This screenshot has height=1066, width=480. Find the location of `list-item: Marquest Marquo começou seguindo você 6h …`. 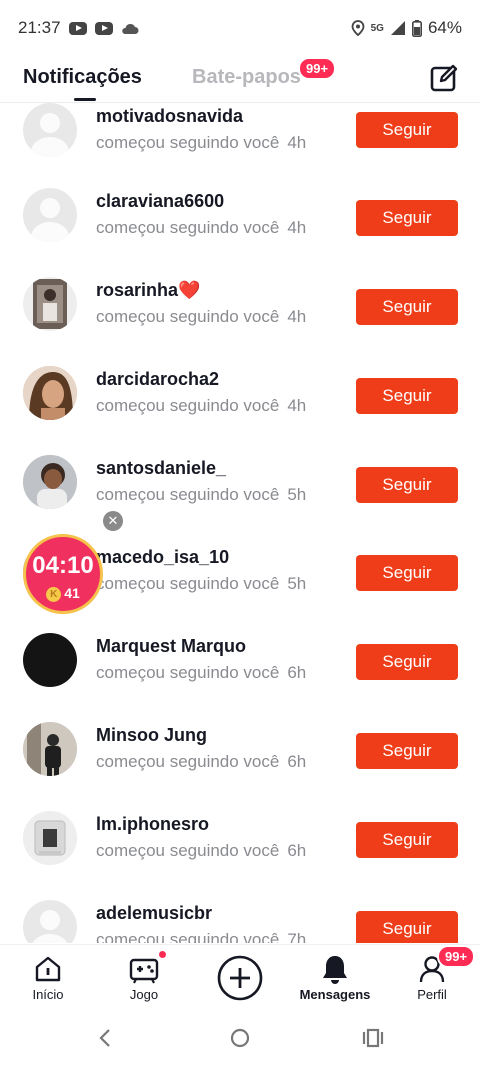

list-item: Marquest Marquo começou seguindo você 6h … is located at coordinates (240, 677).